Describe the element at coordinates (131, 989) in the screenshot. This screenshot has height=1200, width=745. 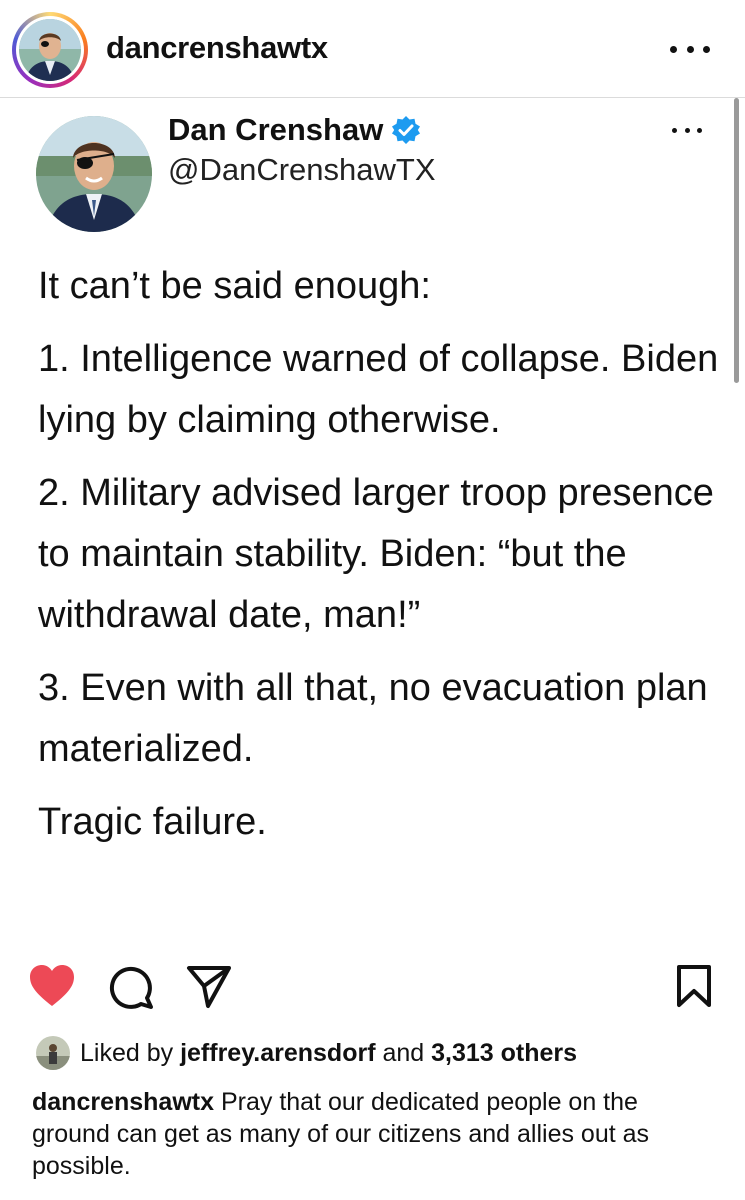
I see `comment-icon` at that location.